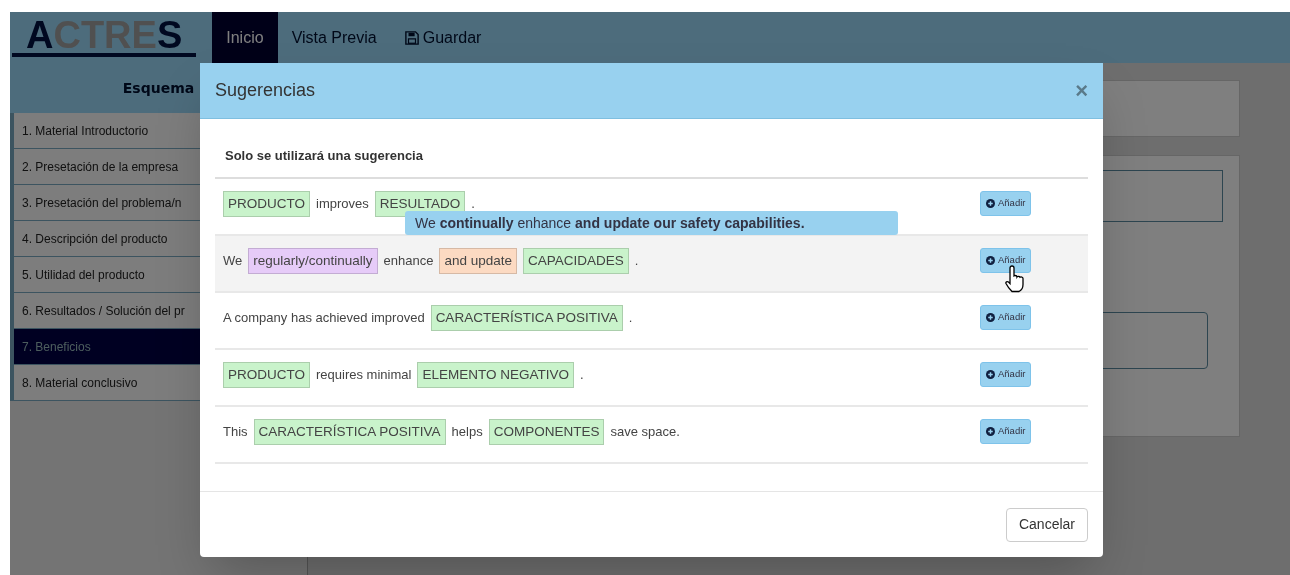  Describe the element at coordinates (235, 432) in the screenshot. I see `sentence-text: This` at that location.